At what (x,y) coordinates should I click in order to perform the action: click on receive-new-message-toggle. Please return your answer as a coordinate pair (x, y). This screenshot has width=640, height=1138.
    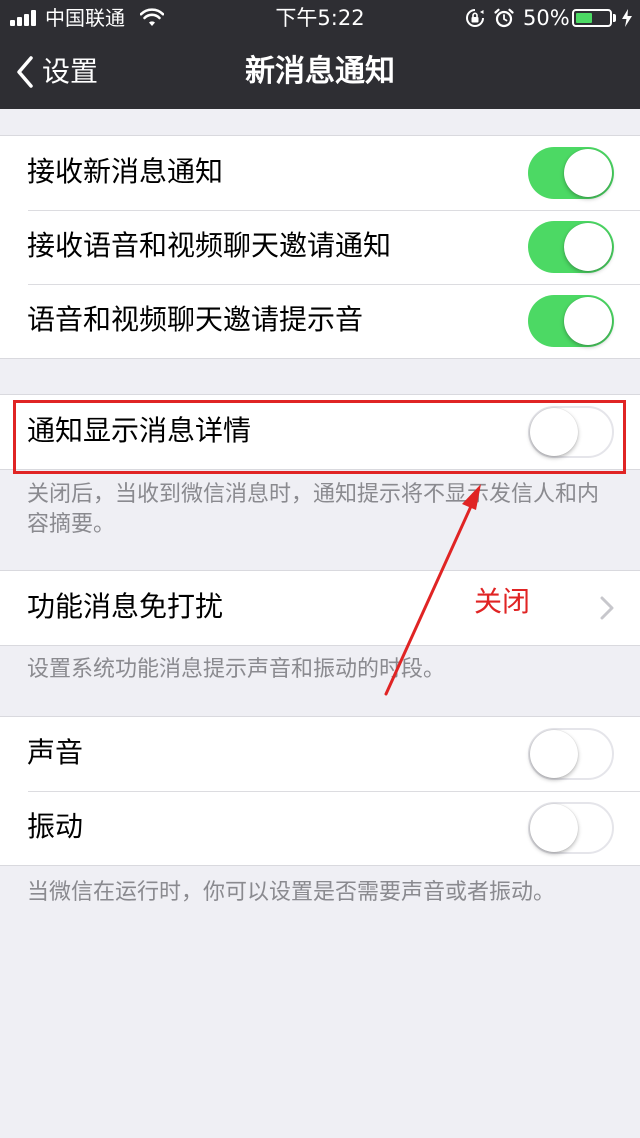
    Looking at the image, I should click on (571, 173).